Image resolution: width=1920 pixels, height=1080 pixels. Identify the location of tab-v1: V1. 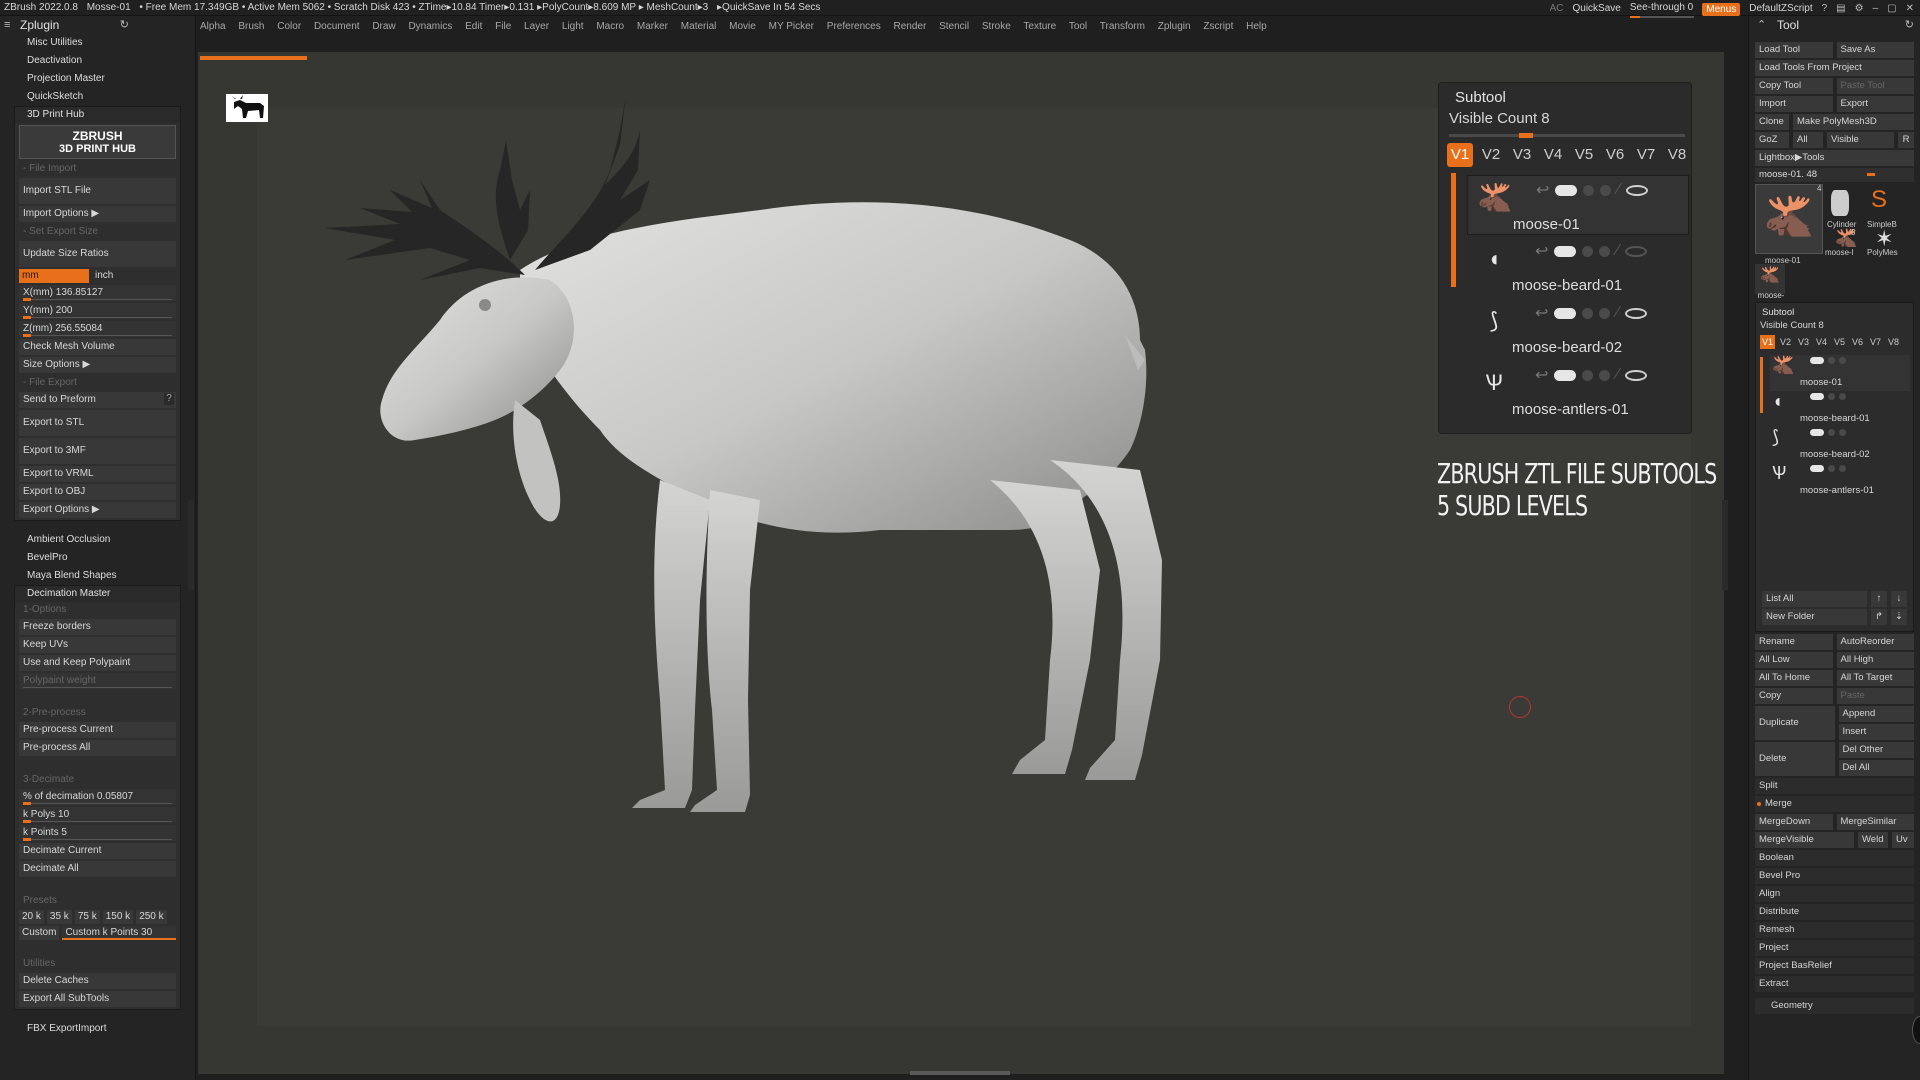
(1460, 155).